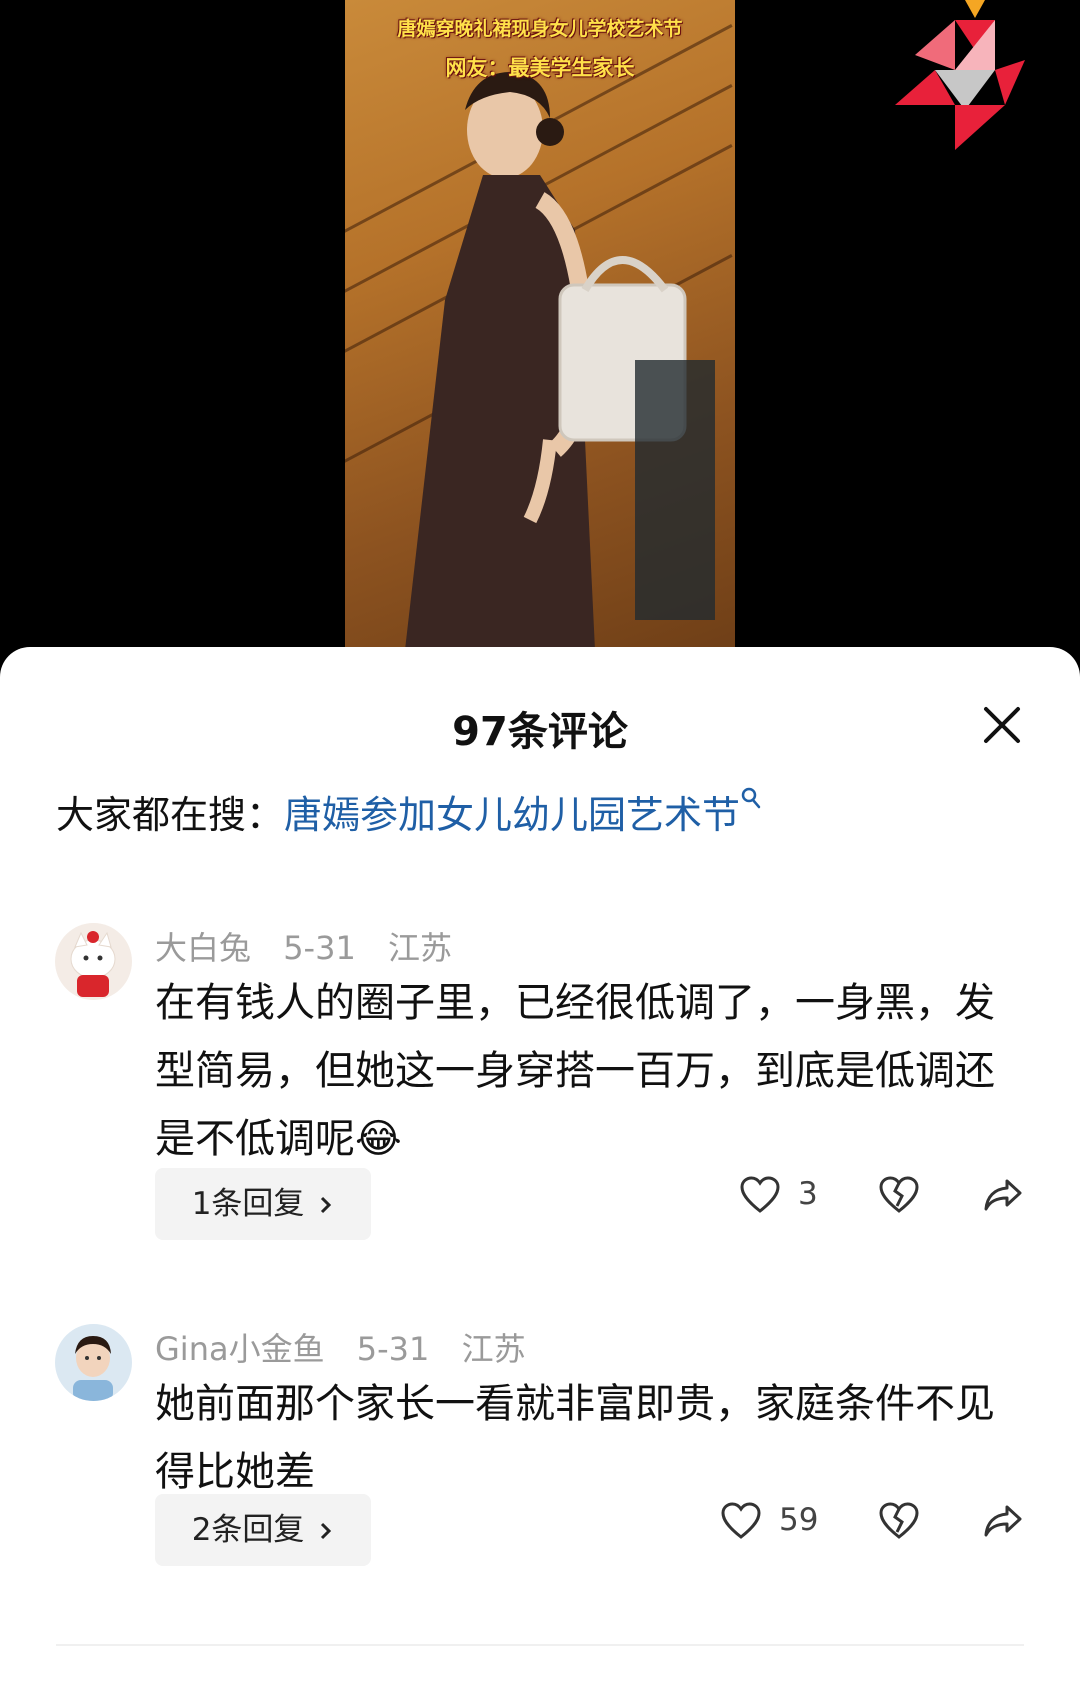 The image size is (1080, 1691). I want to click on trending-search-prefix: 大家都在搜：, so click(170, 815).